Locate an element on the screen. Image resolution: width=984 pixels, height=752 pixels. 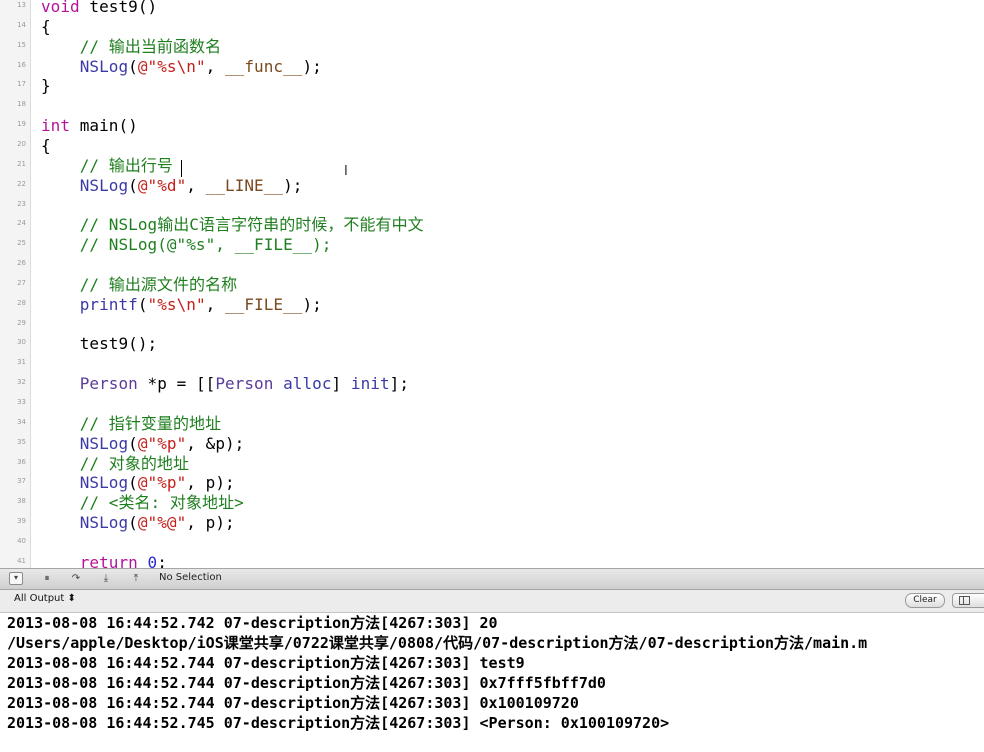
line-number: 27 is located at coordinates (21, 282).